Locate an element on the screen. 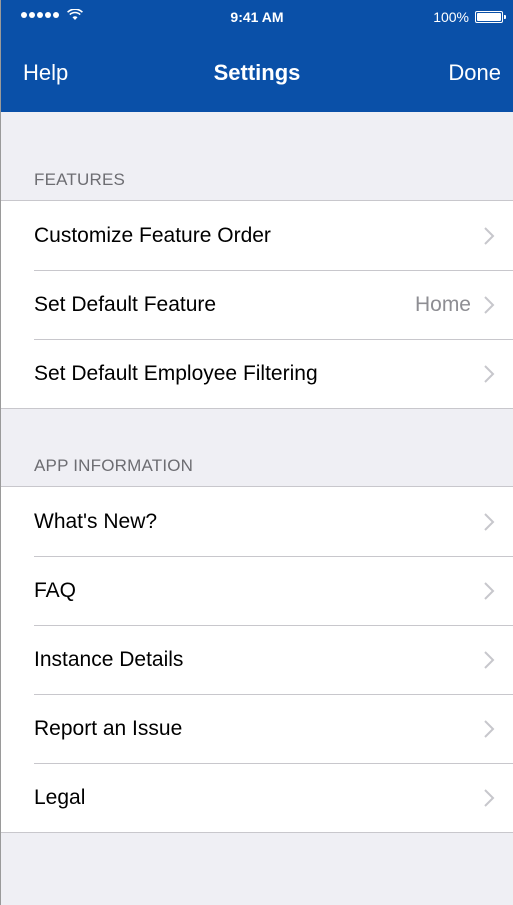 The image size is (513, 905). row-label: Legal is located at coordinates (60, 797).